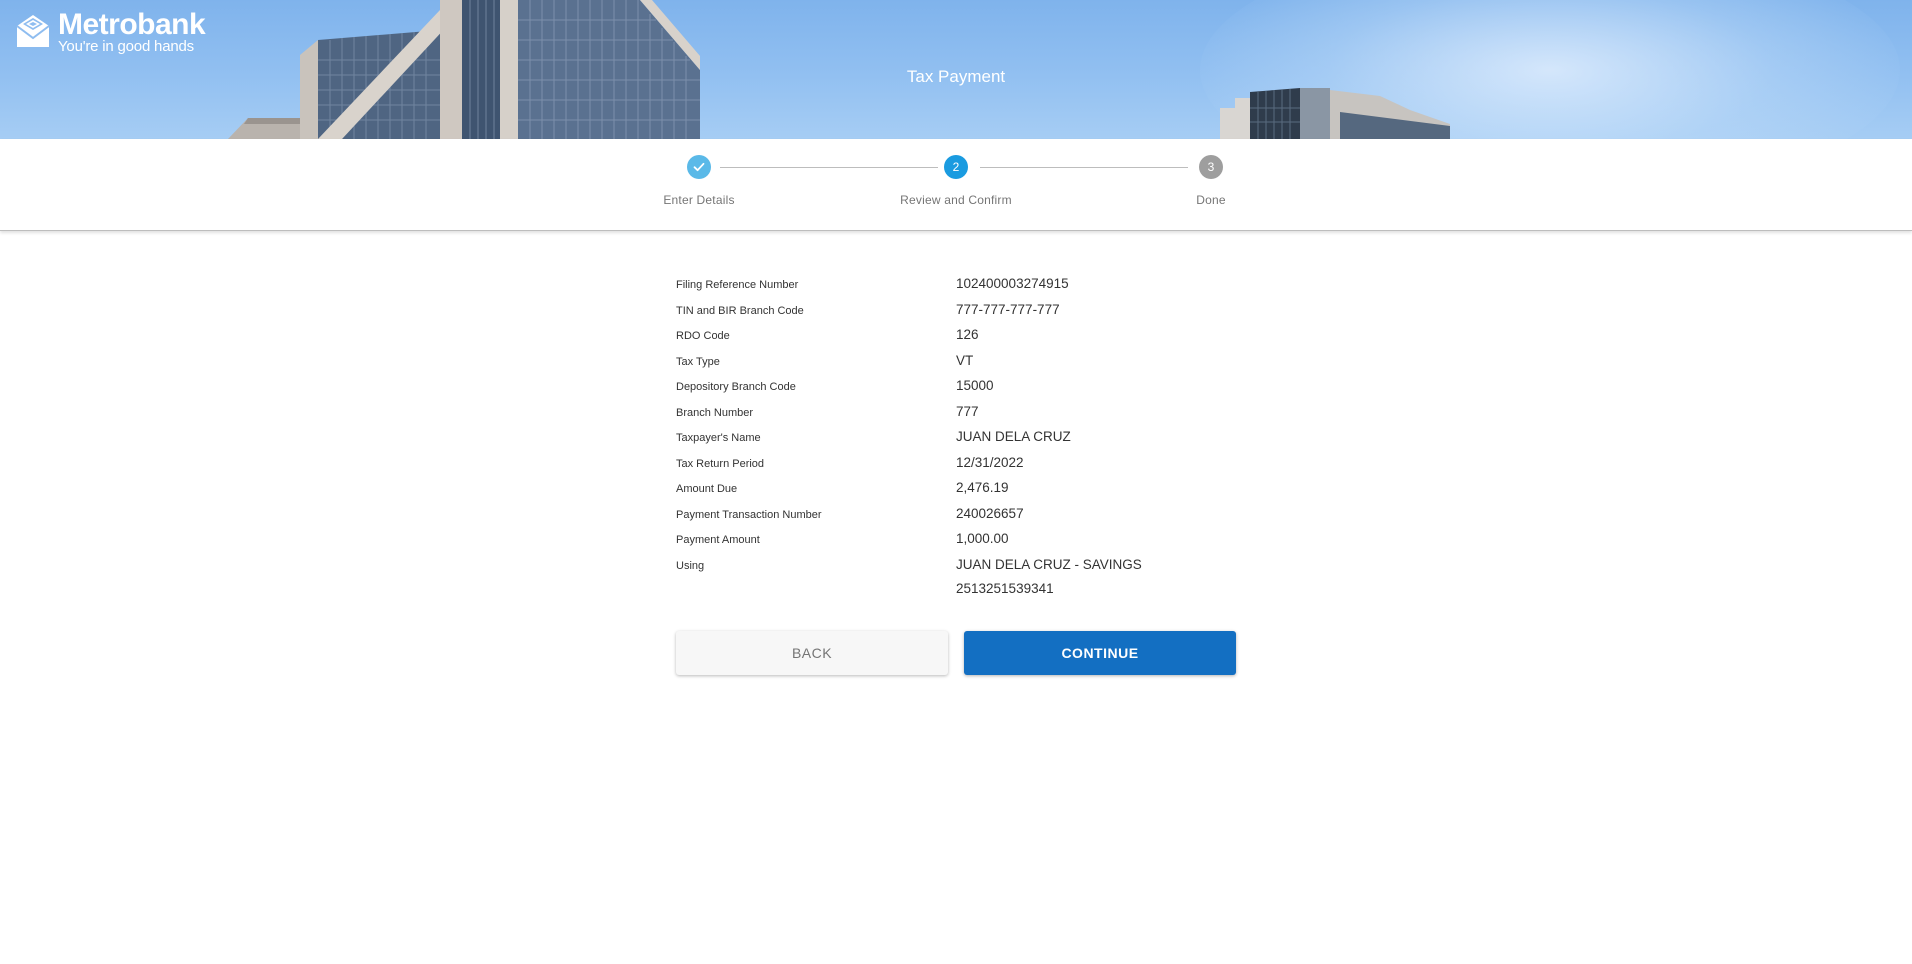 This screenshot has height=964, width=1912. I want to click on continue-button: CONTINUE, so click(1100, 653).